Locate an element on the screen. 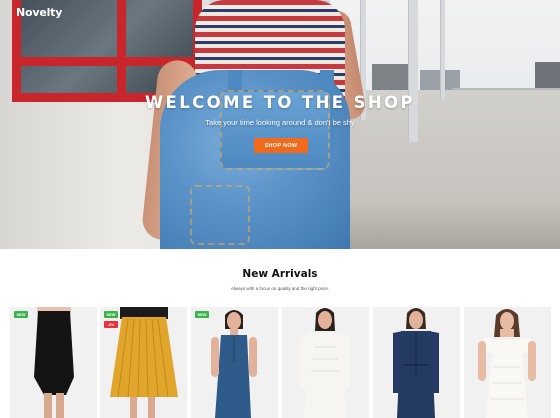  site-logo: Novelty is located at coordinates (39, 12).